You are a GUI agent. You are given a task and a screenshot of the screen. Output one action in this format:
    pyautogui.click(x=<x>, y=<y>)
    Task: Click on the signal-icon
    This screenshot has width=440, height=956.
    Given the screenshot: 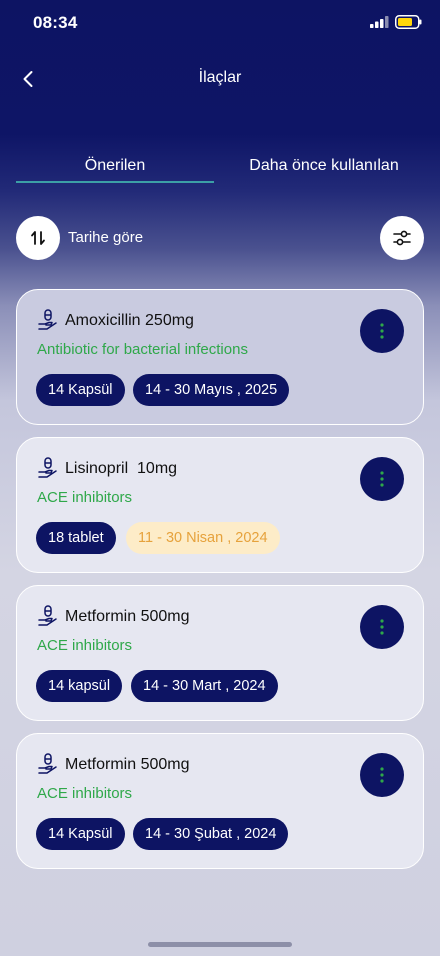 What is the action you would take?
    pyautogui.click(x=379, y=22)
    